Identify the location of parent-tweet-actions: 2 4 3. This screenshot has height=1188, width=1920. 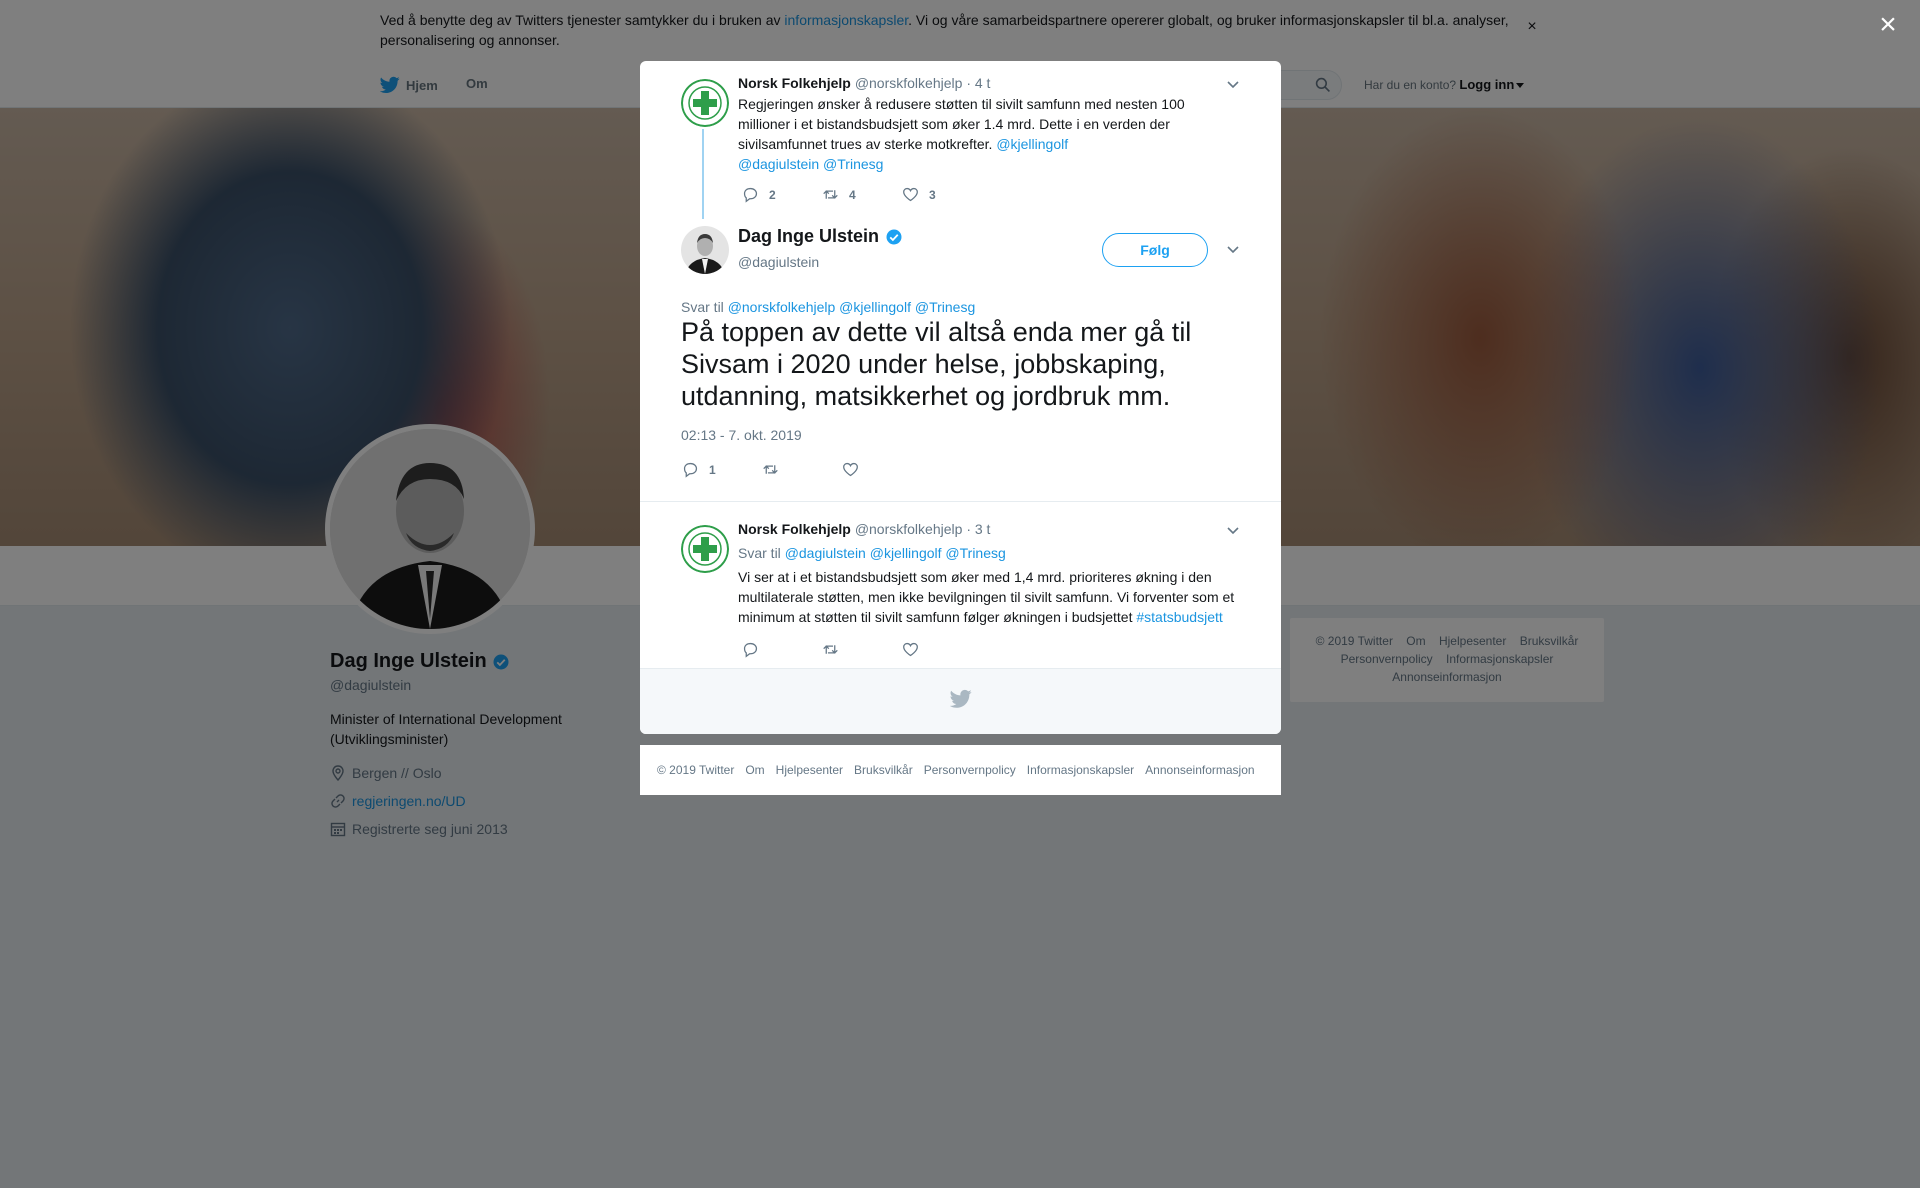
(862, 194).